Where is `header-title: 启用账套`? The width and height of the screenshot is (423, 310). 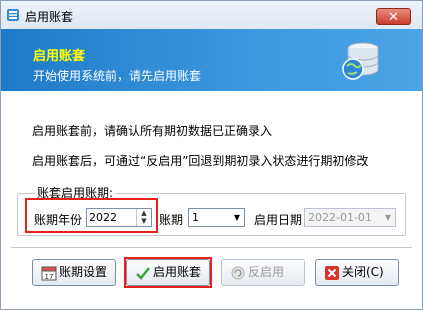 header-title: 启用账套 is located at coordinates (59, 56).